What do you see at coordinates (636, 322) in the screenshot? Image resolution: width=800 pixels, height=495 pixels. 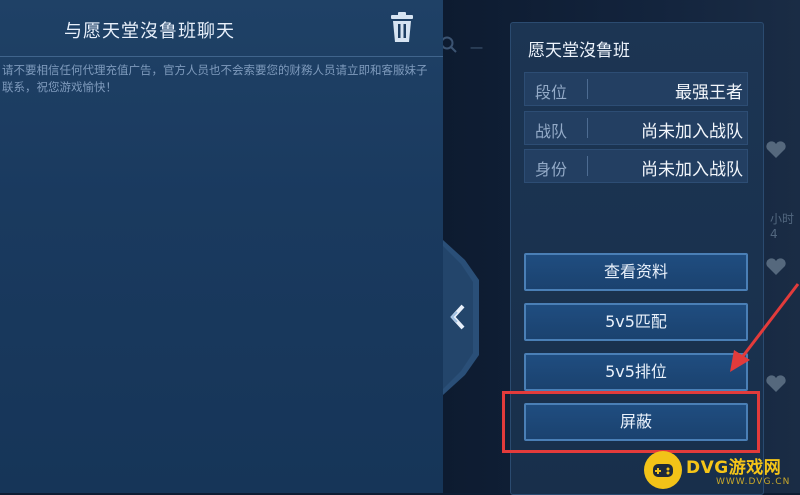 I see `5v5-match-button: 5v5匹配` at bounding box center [636, 322].